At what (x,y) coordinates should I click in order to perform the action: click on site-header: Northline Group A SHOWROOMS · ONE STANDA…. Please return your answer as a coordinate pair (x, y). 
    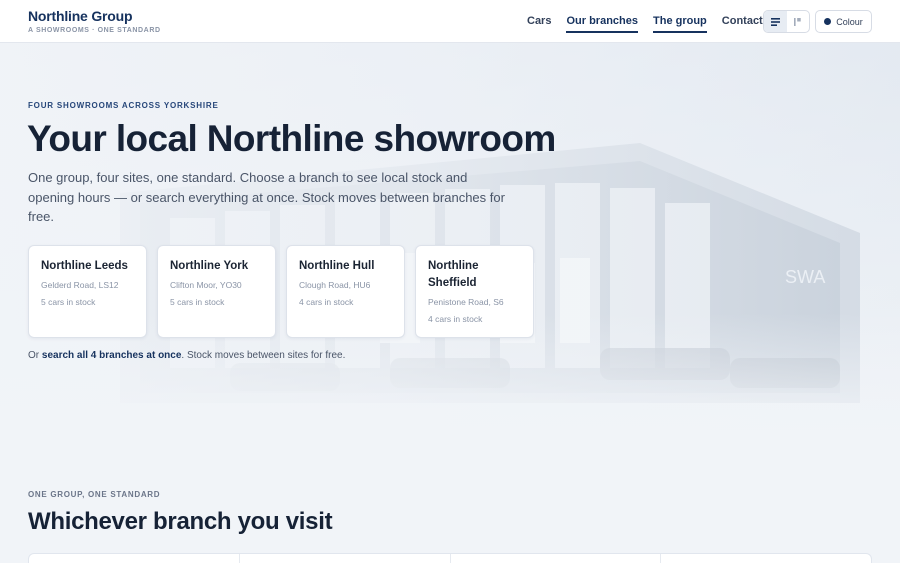
    Looking at the image, I should click on (450, 21).